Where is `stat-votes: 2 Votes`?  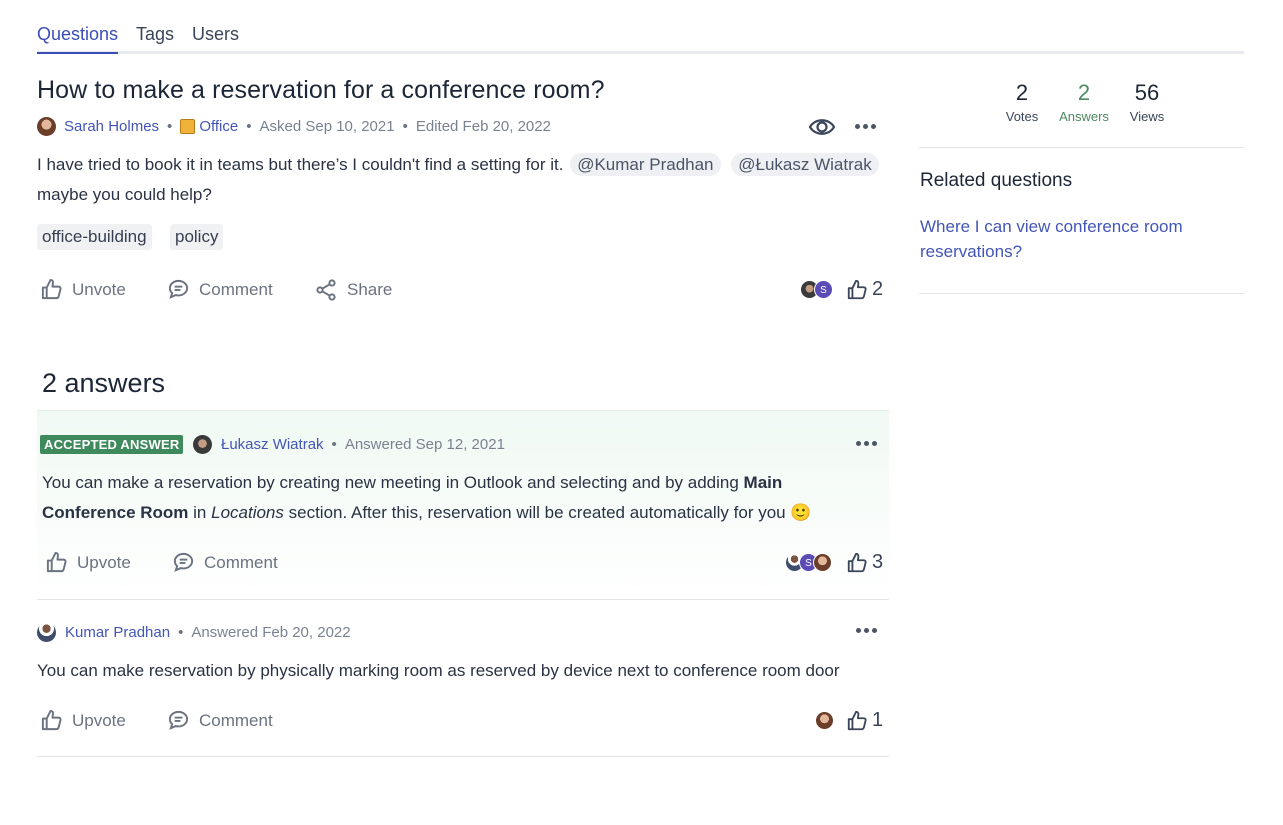
stat-votes: 2 Votes is located at coordinates (1022, 102).